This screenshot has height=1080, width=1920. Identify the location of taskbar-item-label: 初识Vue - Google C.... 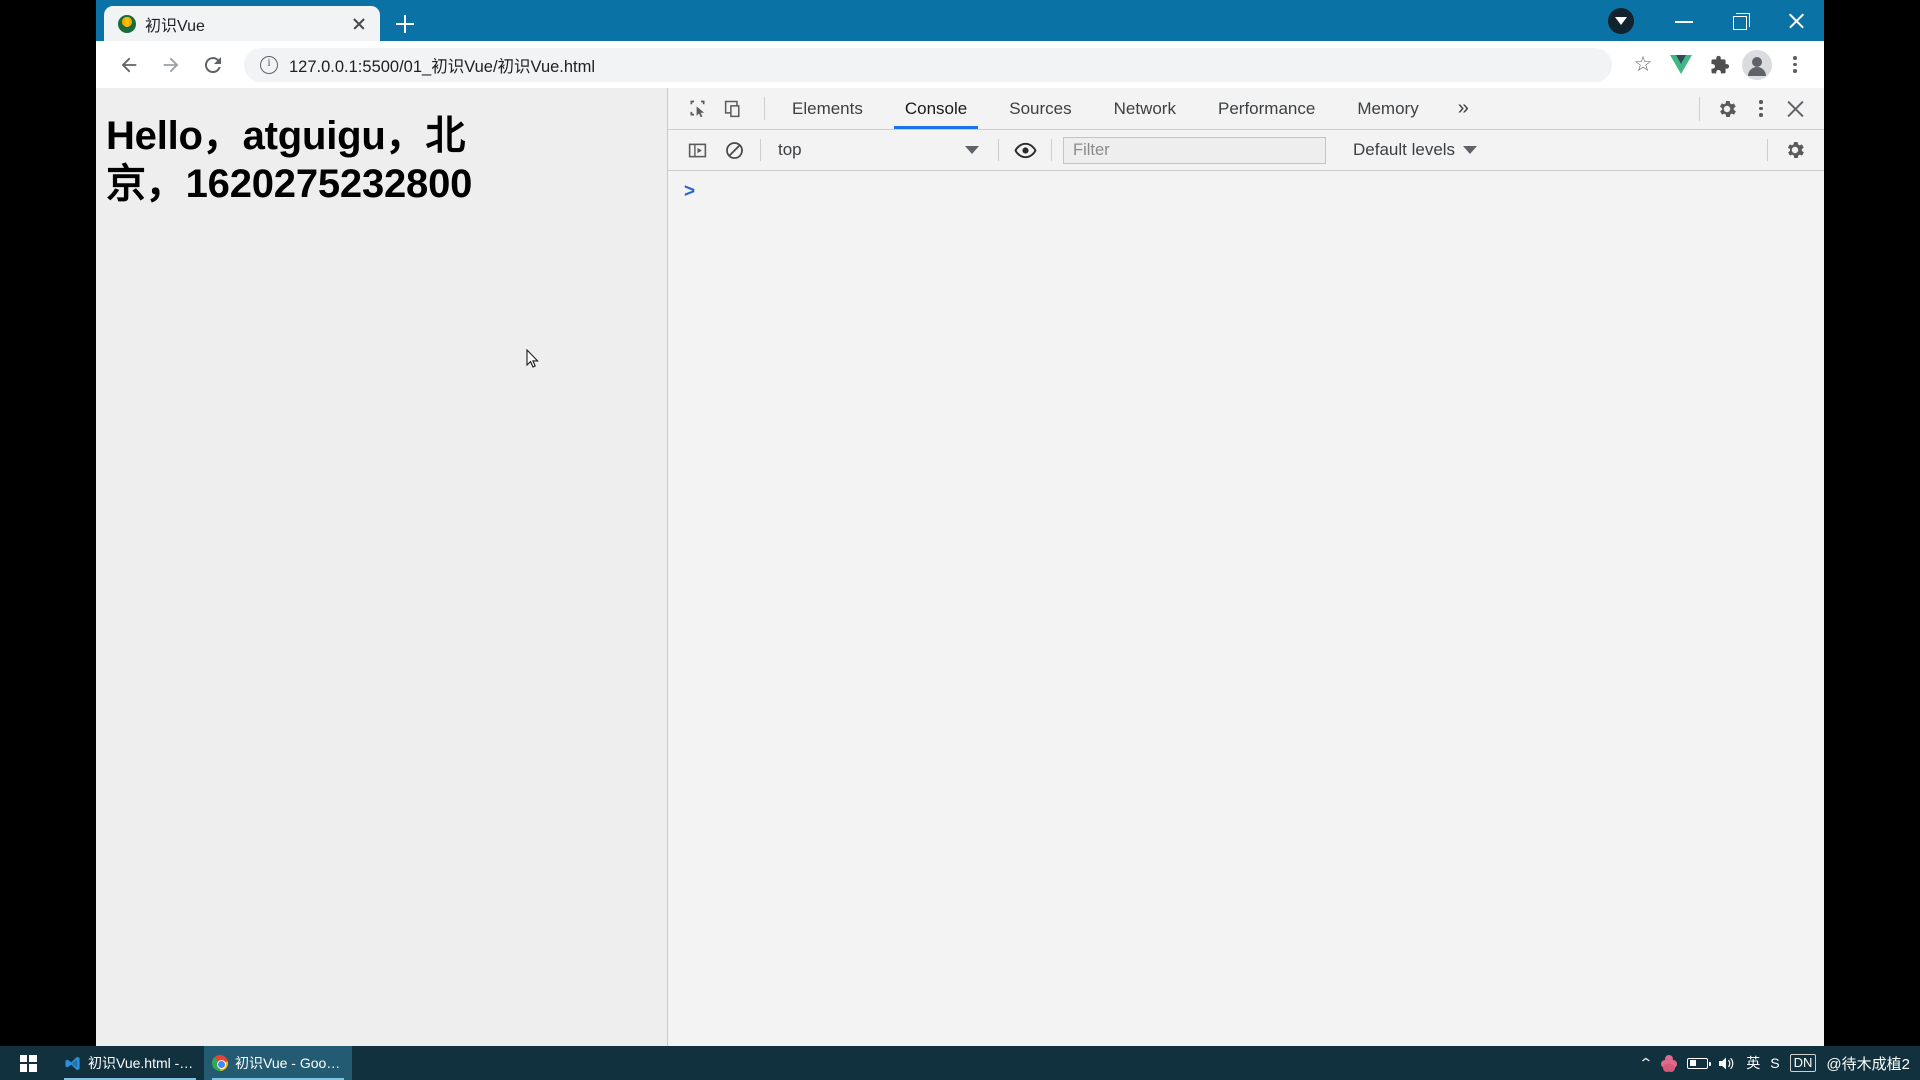
(289, 1063).